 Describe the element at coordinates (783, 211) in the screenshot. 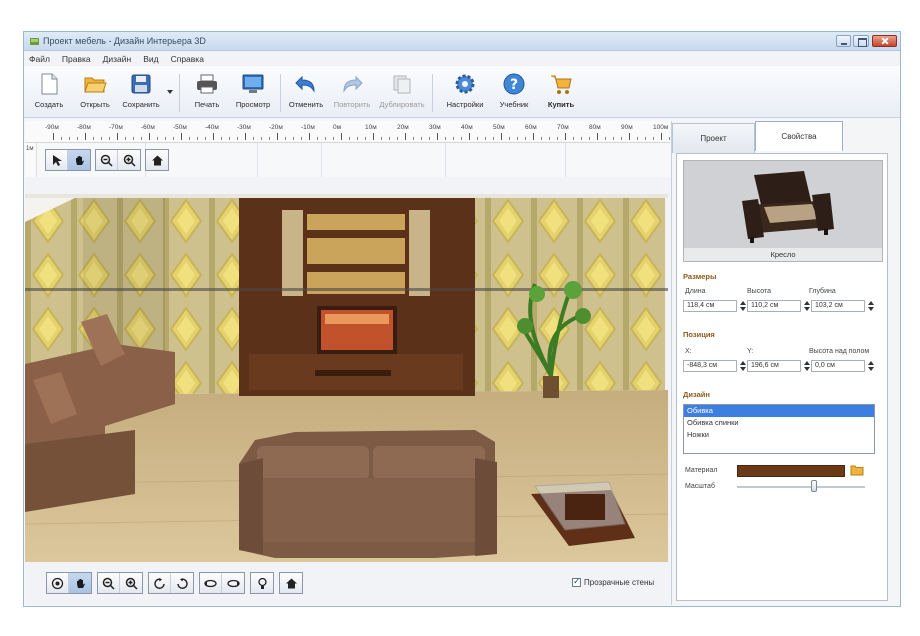

I see `object-preview: Кресло` at that location.